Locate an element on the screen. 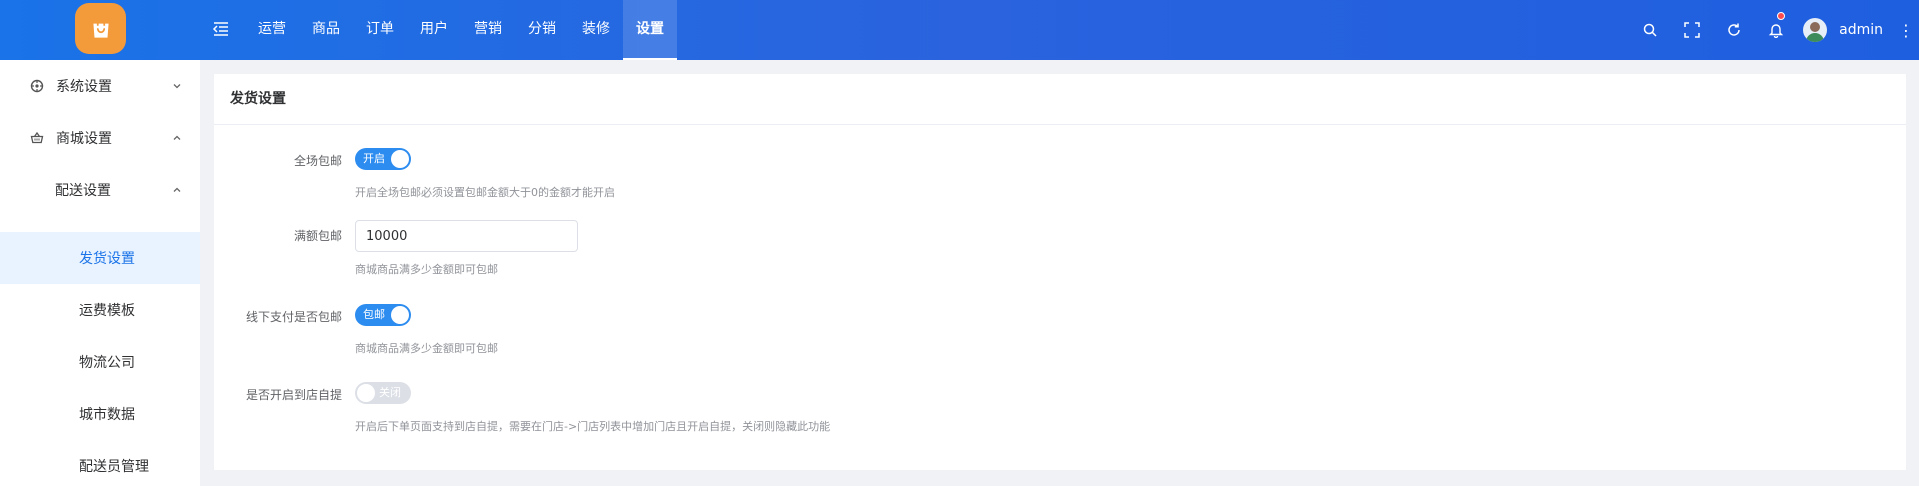 This screenshot has width=1919, height=486. free-shipping-all-switch: 开启 is located at coordinates (383, 159).